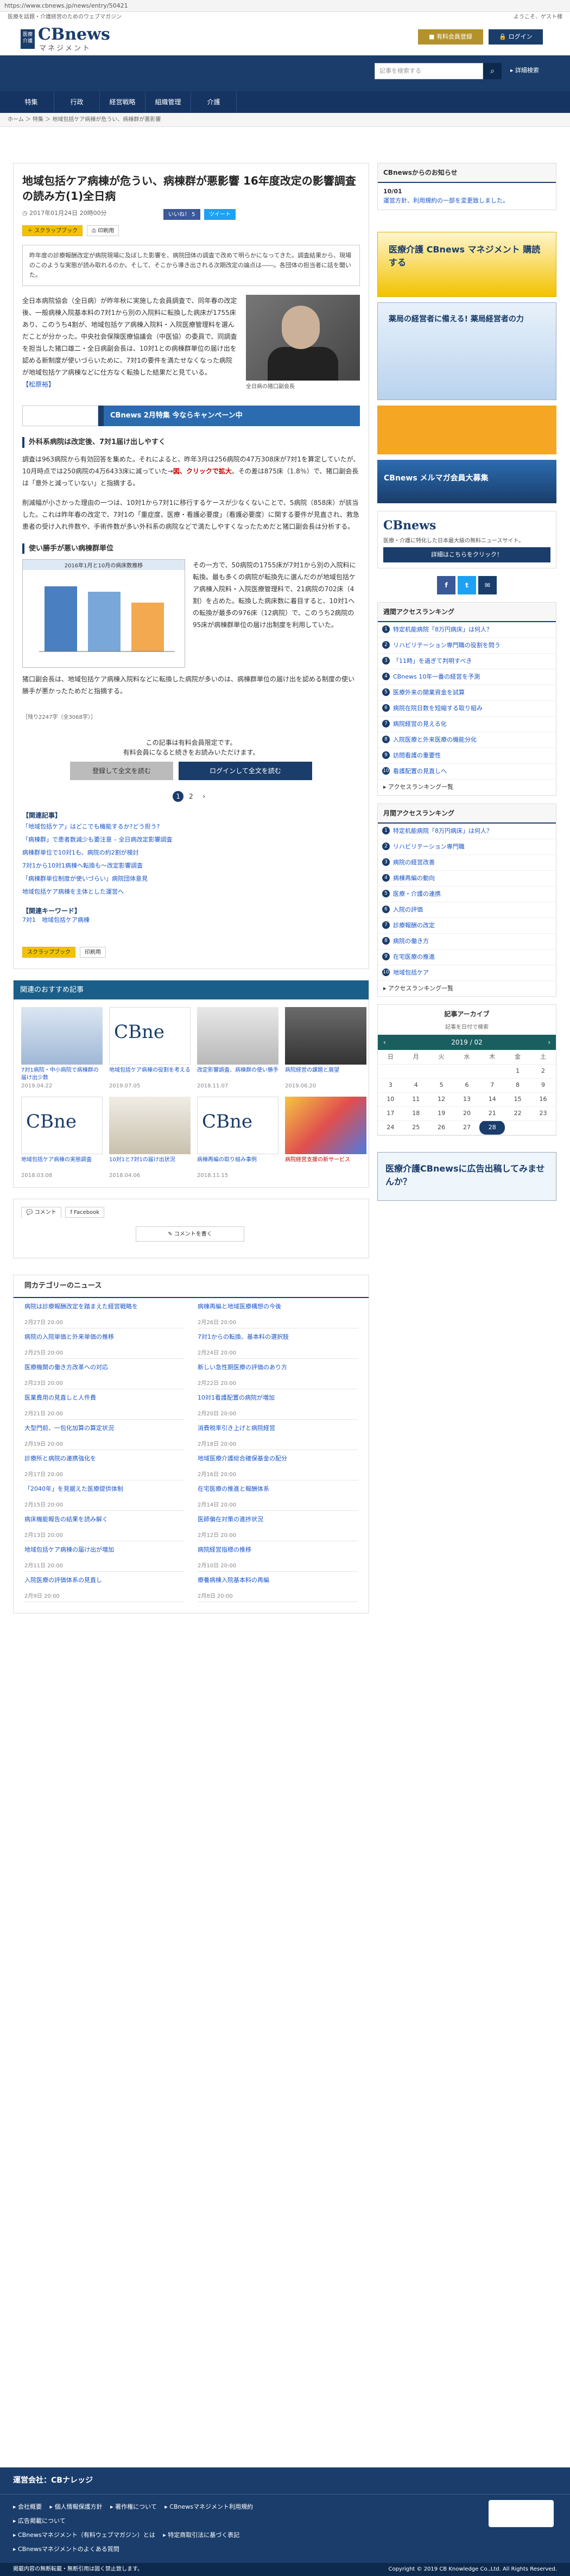 Image resolution: width=570 pixels, height=2576 pixels. Describe the element at coordinates (38, 384) in the screenshot. I see `author-link: 【松原裕】` at that location.